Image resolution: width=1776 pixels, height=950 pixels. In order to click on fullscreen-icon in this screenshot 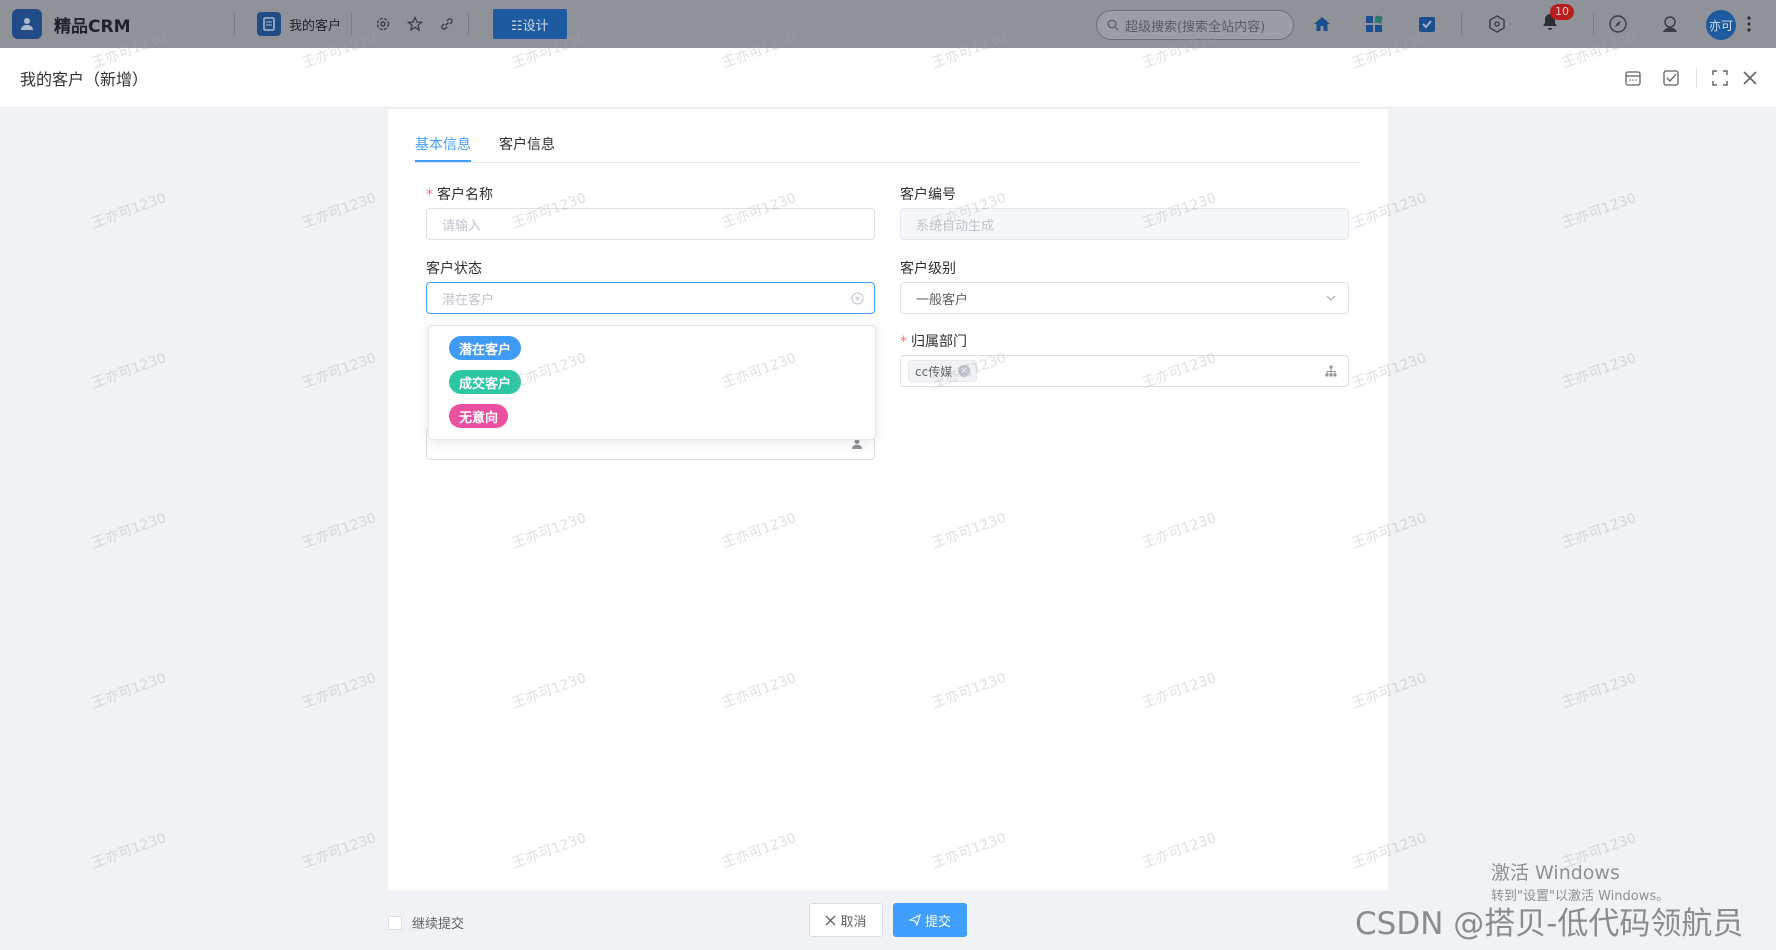, I will do `click(1720, 78)`.